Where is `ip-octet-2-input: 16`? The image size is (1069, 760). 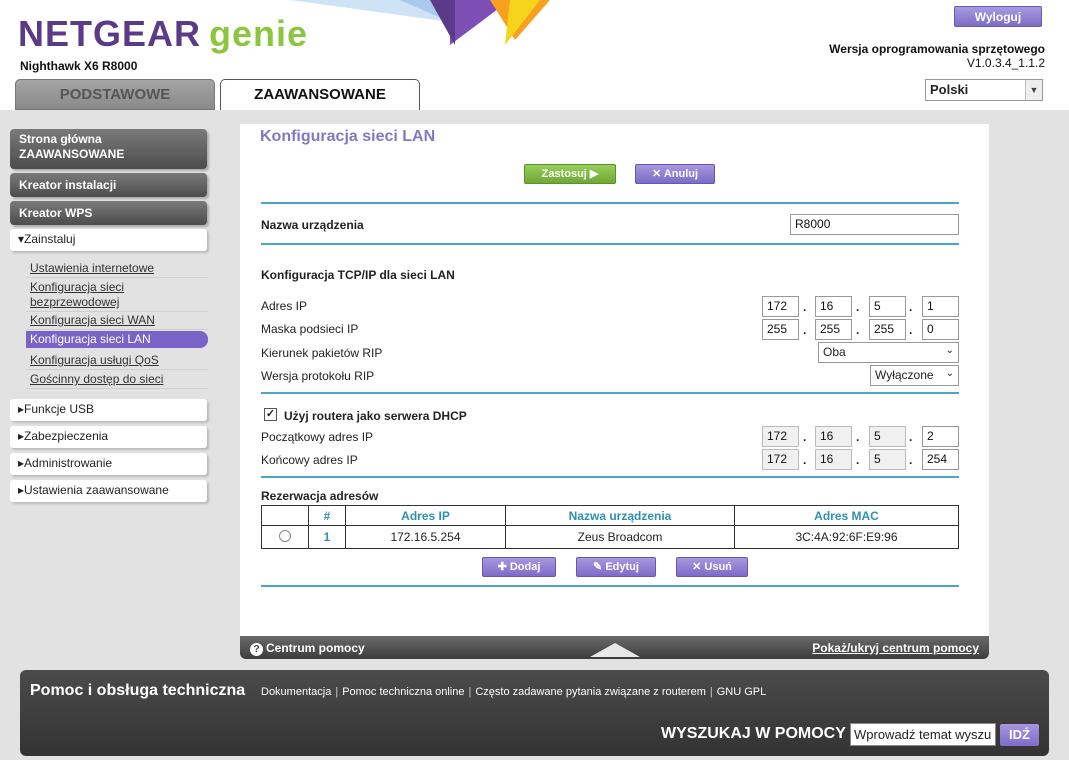
ip-octet-2-input: 16 is located at coordinates (833, 306).